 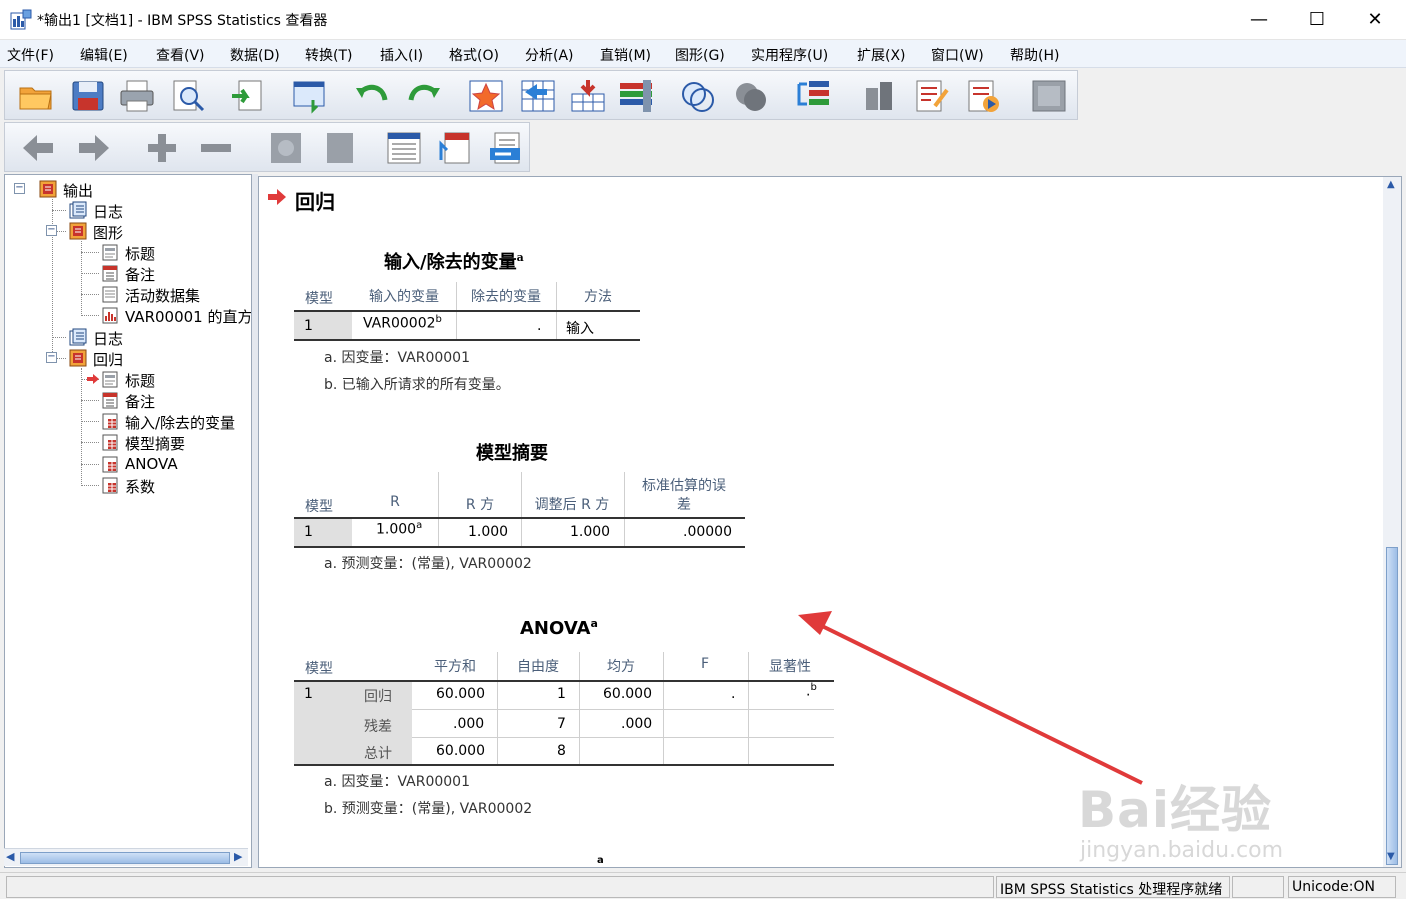 I want to click on menu-analyze: 分析(A), so click(x=549, y=55).